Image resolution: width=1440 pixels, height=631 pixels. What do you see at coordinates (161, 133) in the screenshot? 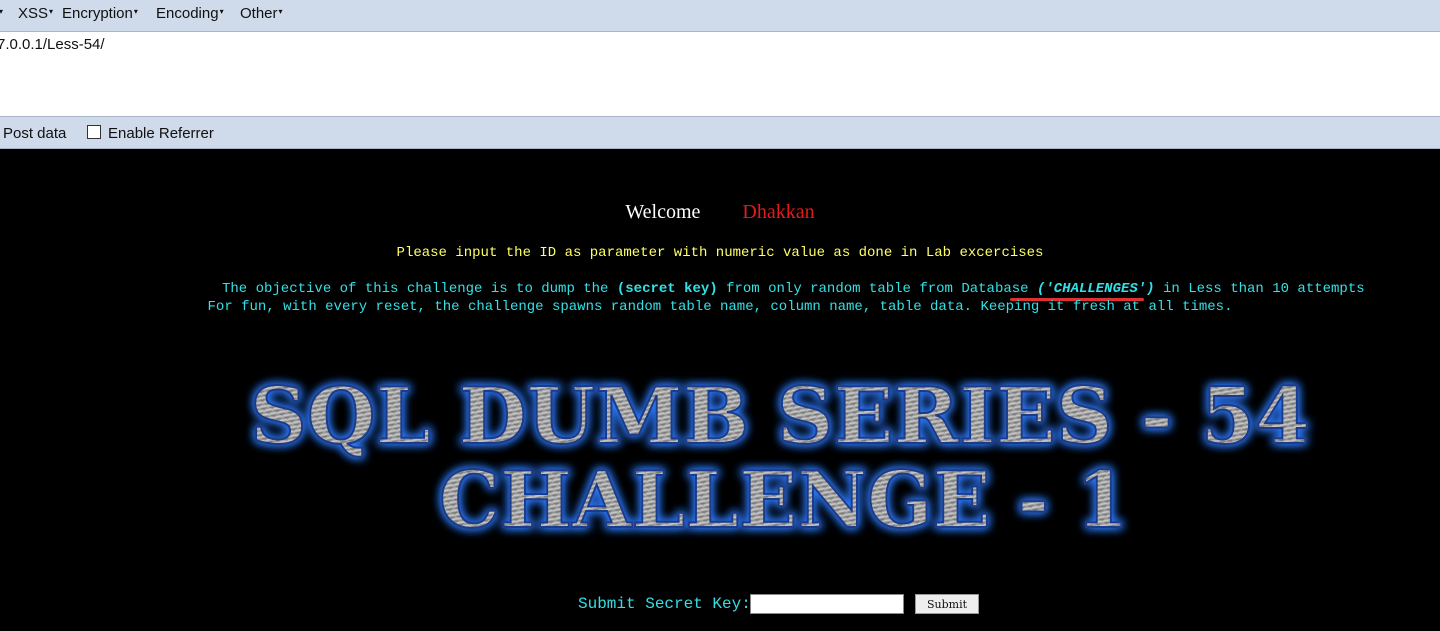
I see `enable-referrer-label: Enable Referrer` at bounding box center [161, 133].